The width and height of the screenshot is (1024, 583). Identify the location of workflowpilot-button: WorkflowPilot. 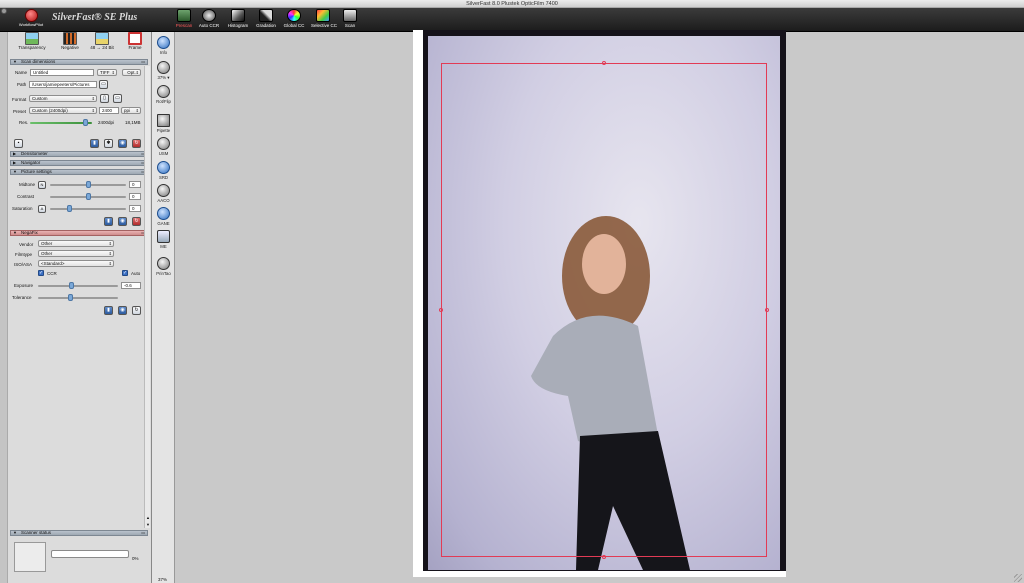
(31, 18).